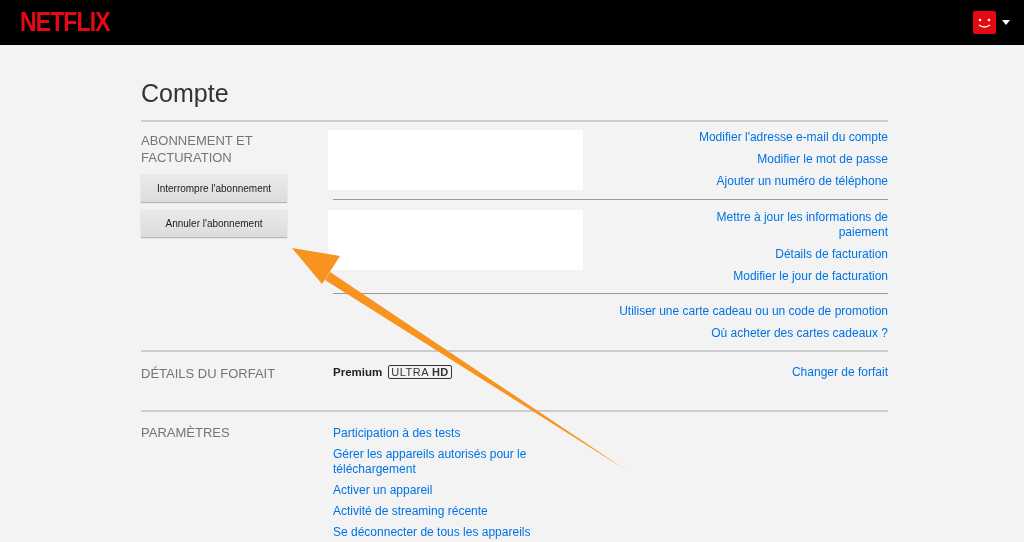 This screenshot has width=1024, height=542. I want to click on account-link: Modifier le mot de passe, so click(822, 159).